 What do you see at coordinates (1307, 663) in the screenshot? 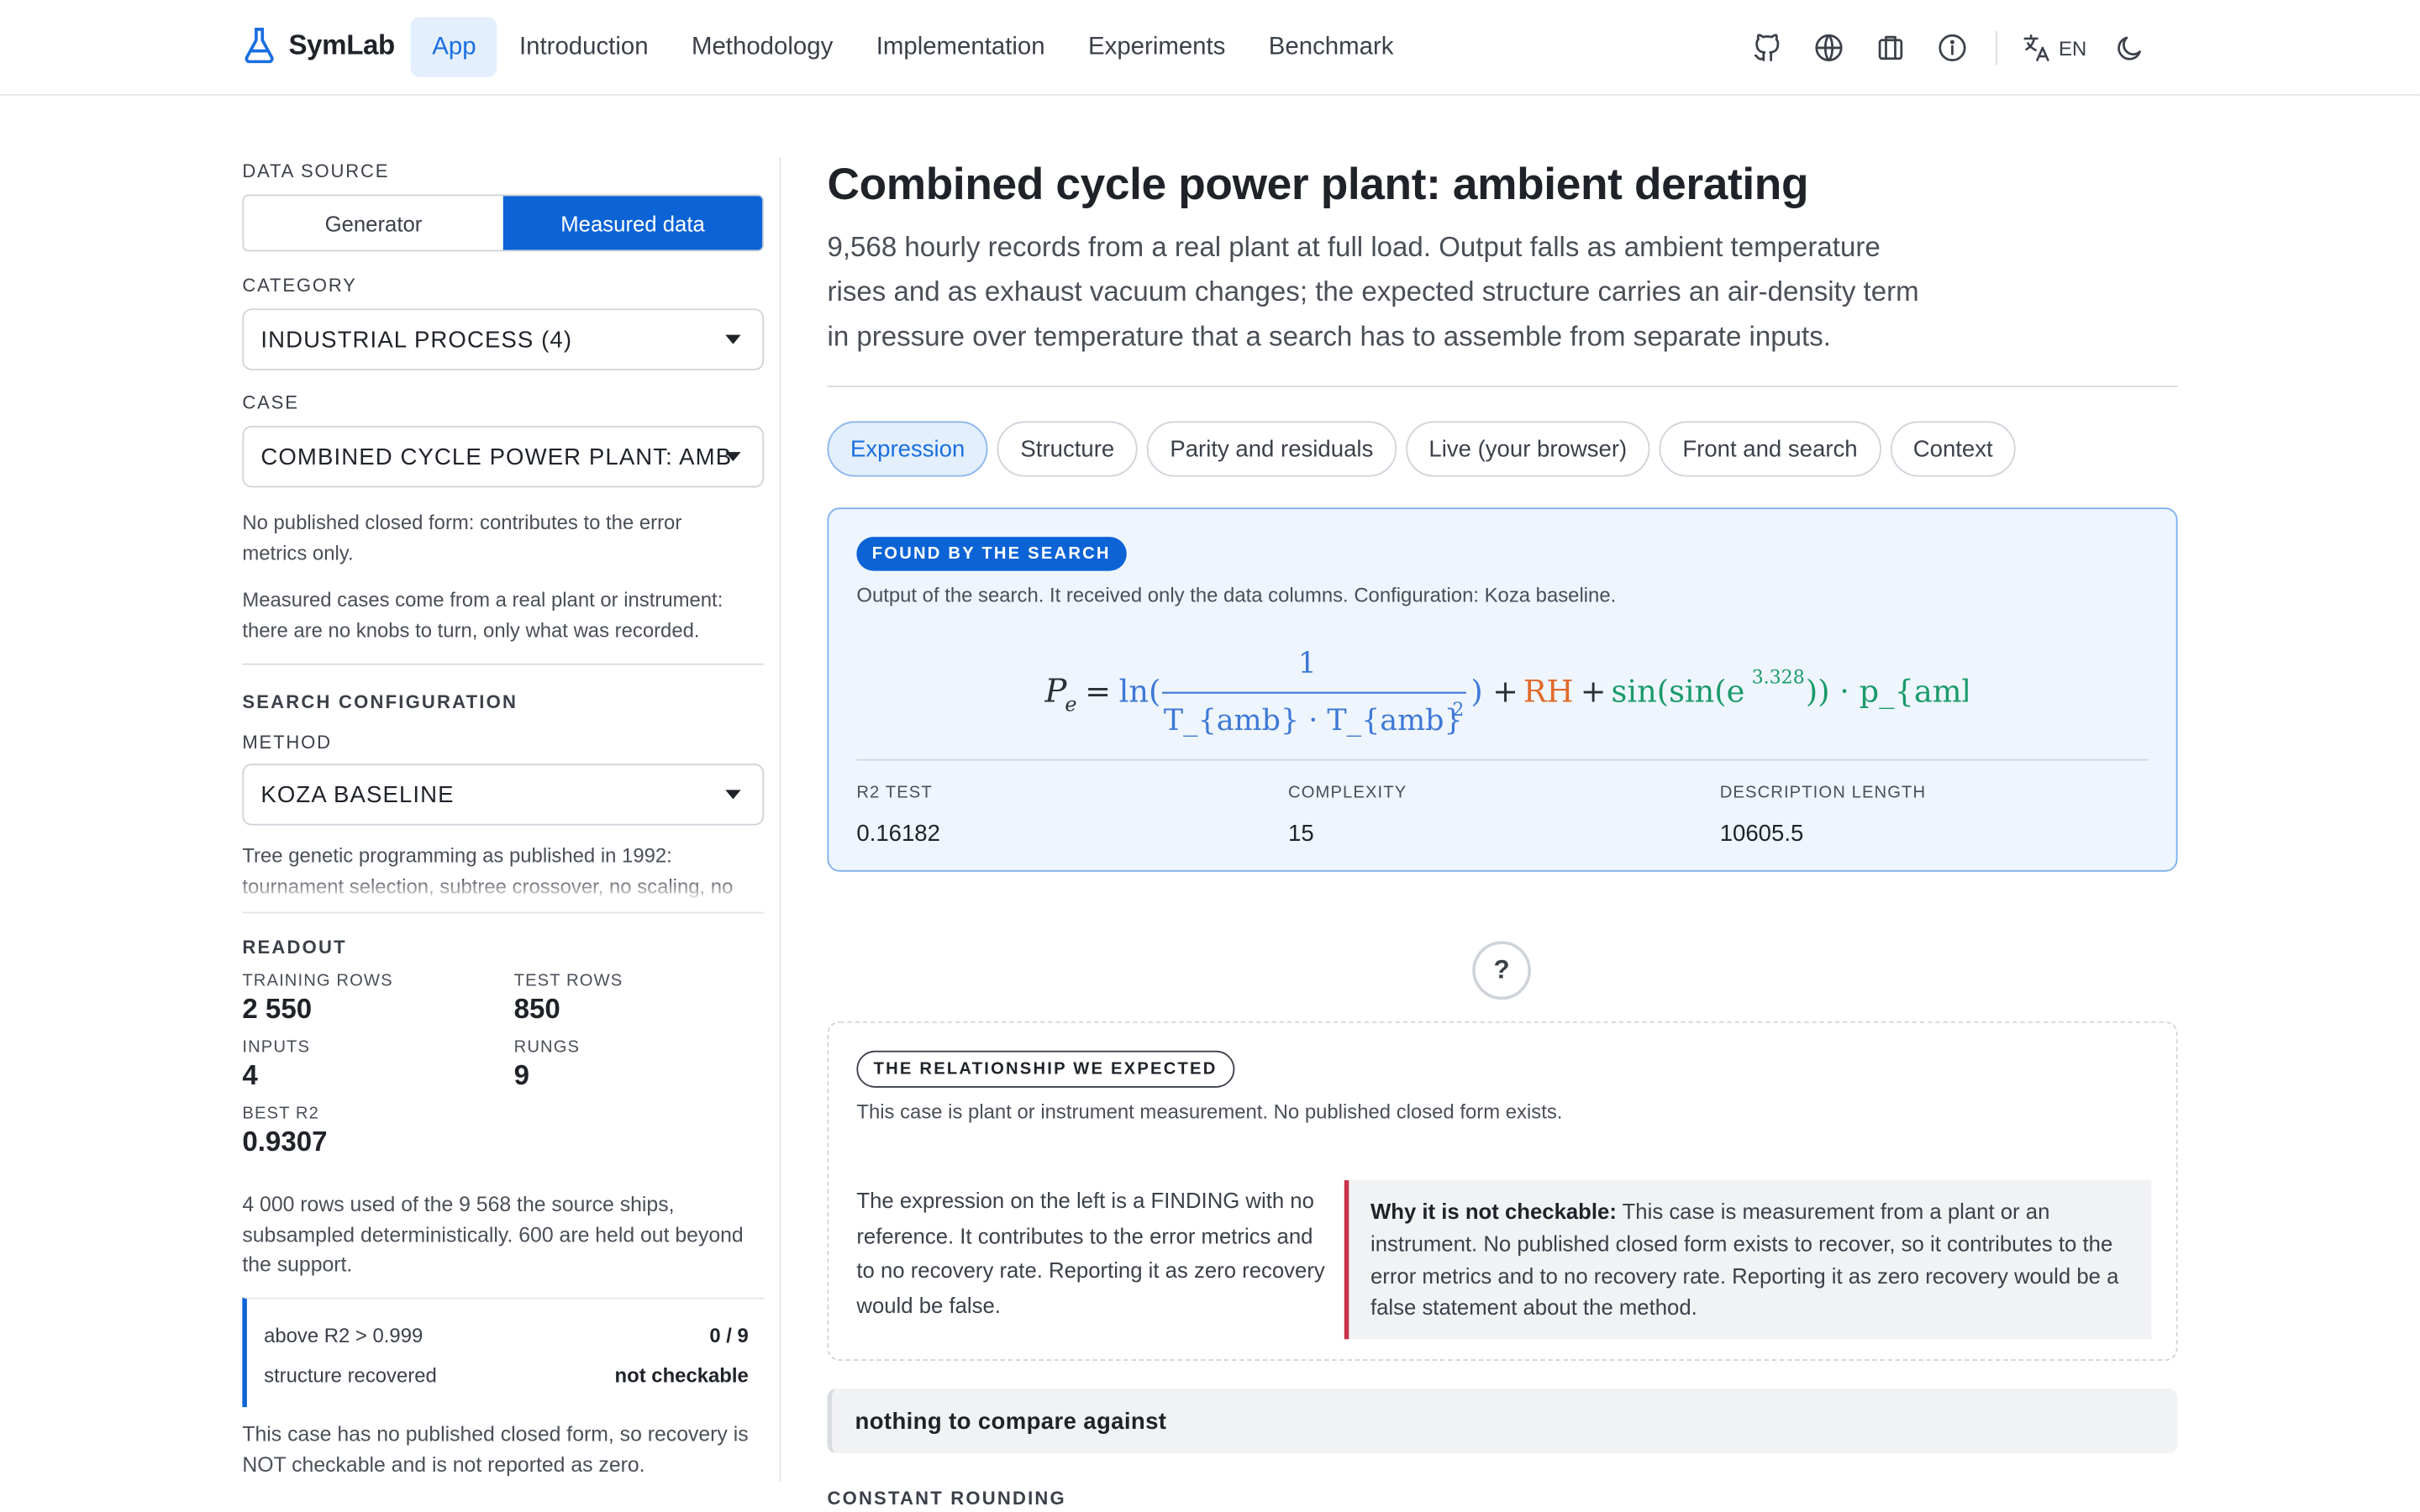
I see `formula-numerator: 1` at bounding box center [1307, 663].